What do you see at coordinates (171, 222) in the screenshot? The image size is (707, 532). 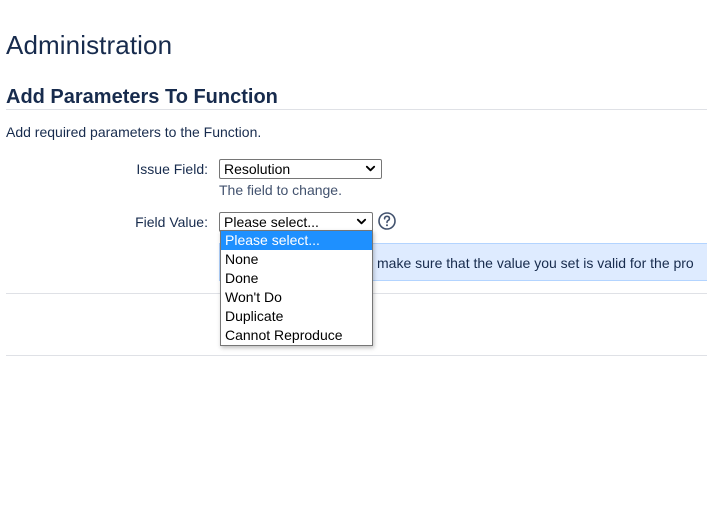 I see `field-value-label: Field Value:` at bounding box center [171, 222].